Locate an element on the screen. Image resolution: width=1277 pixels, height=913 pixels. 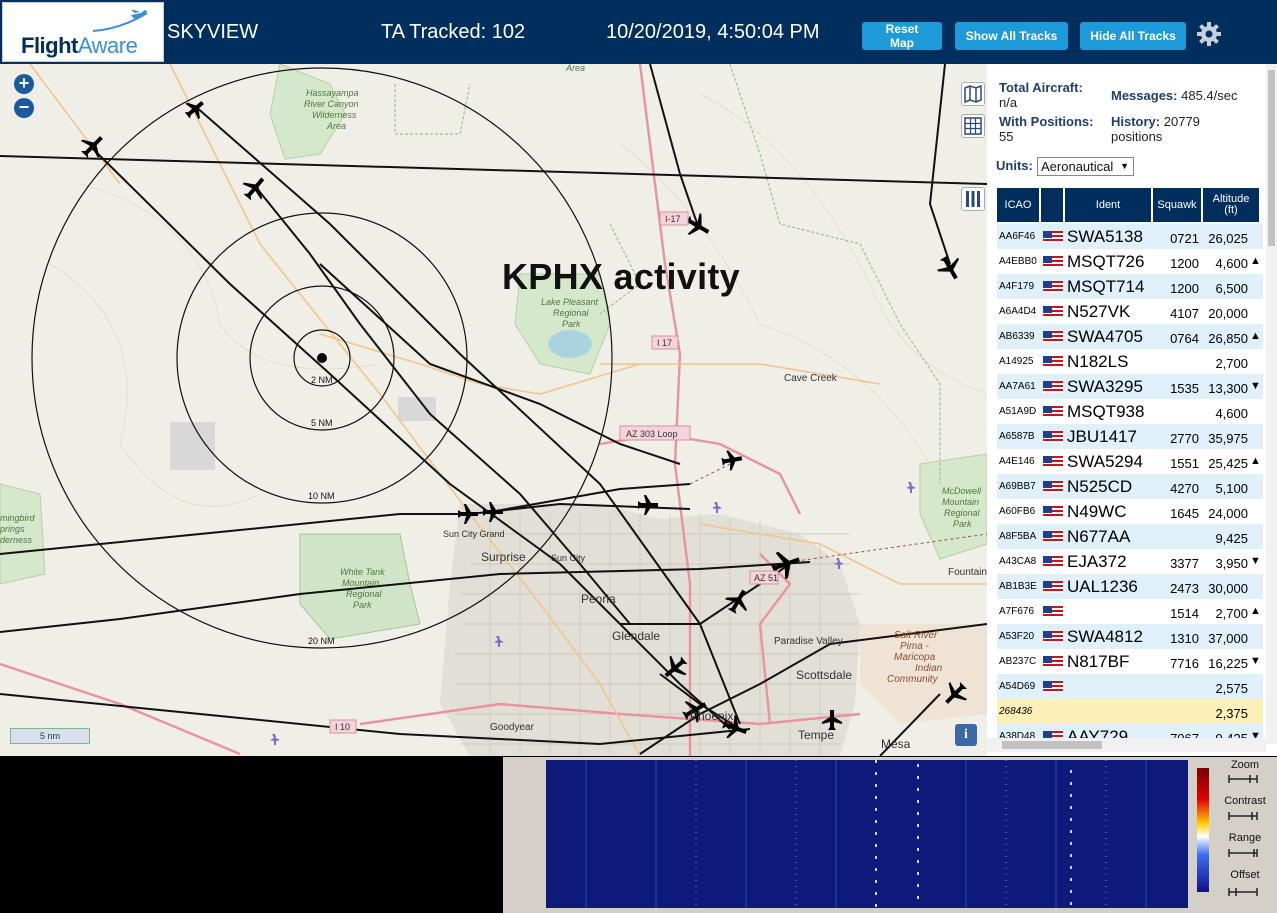
columns-toggle-button is located at coordinates (973, 199).